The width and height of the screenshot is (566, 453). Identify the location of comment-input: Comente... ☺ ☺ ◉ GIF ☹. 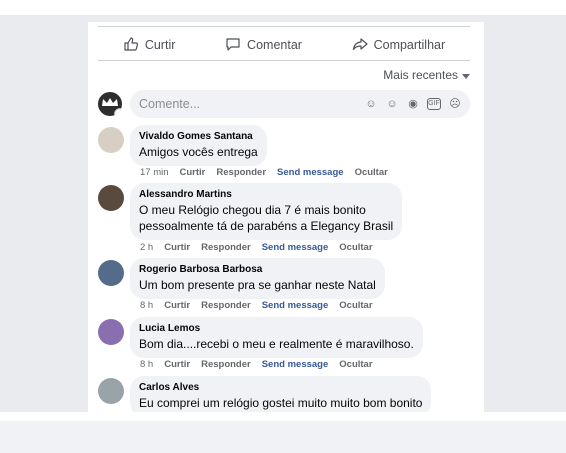
(300, 104).